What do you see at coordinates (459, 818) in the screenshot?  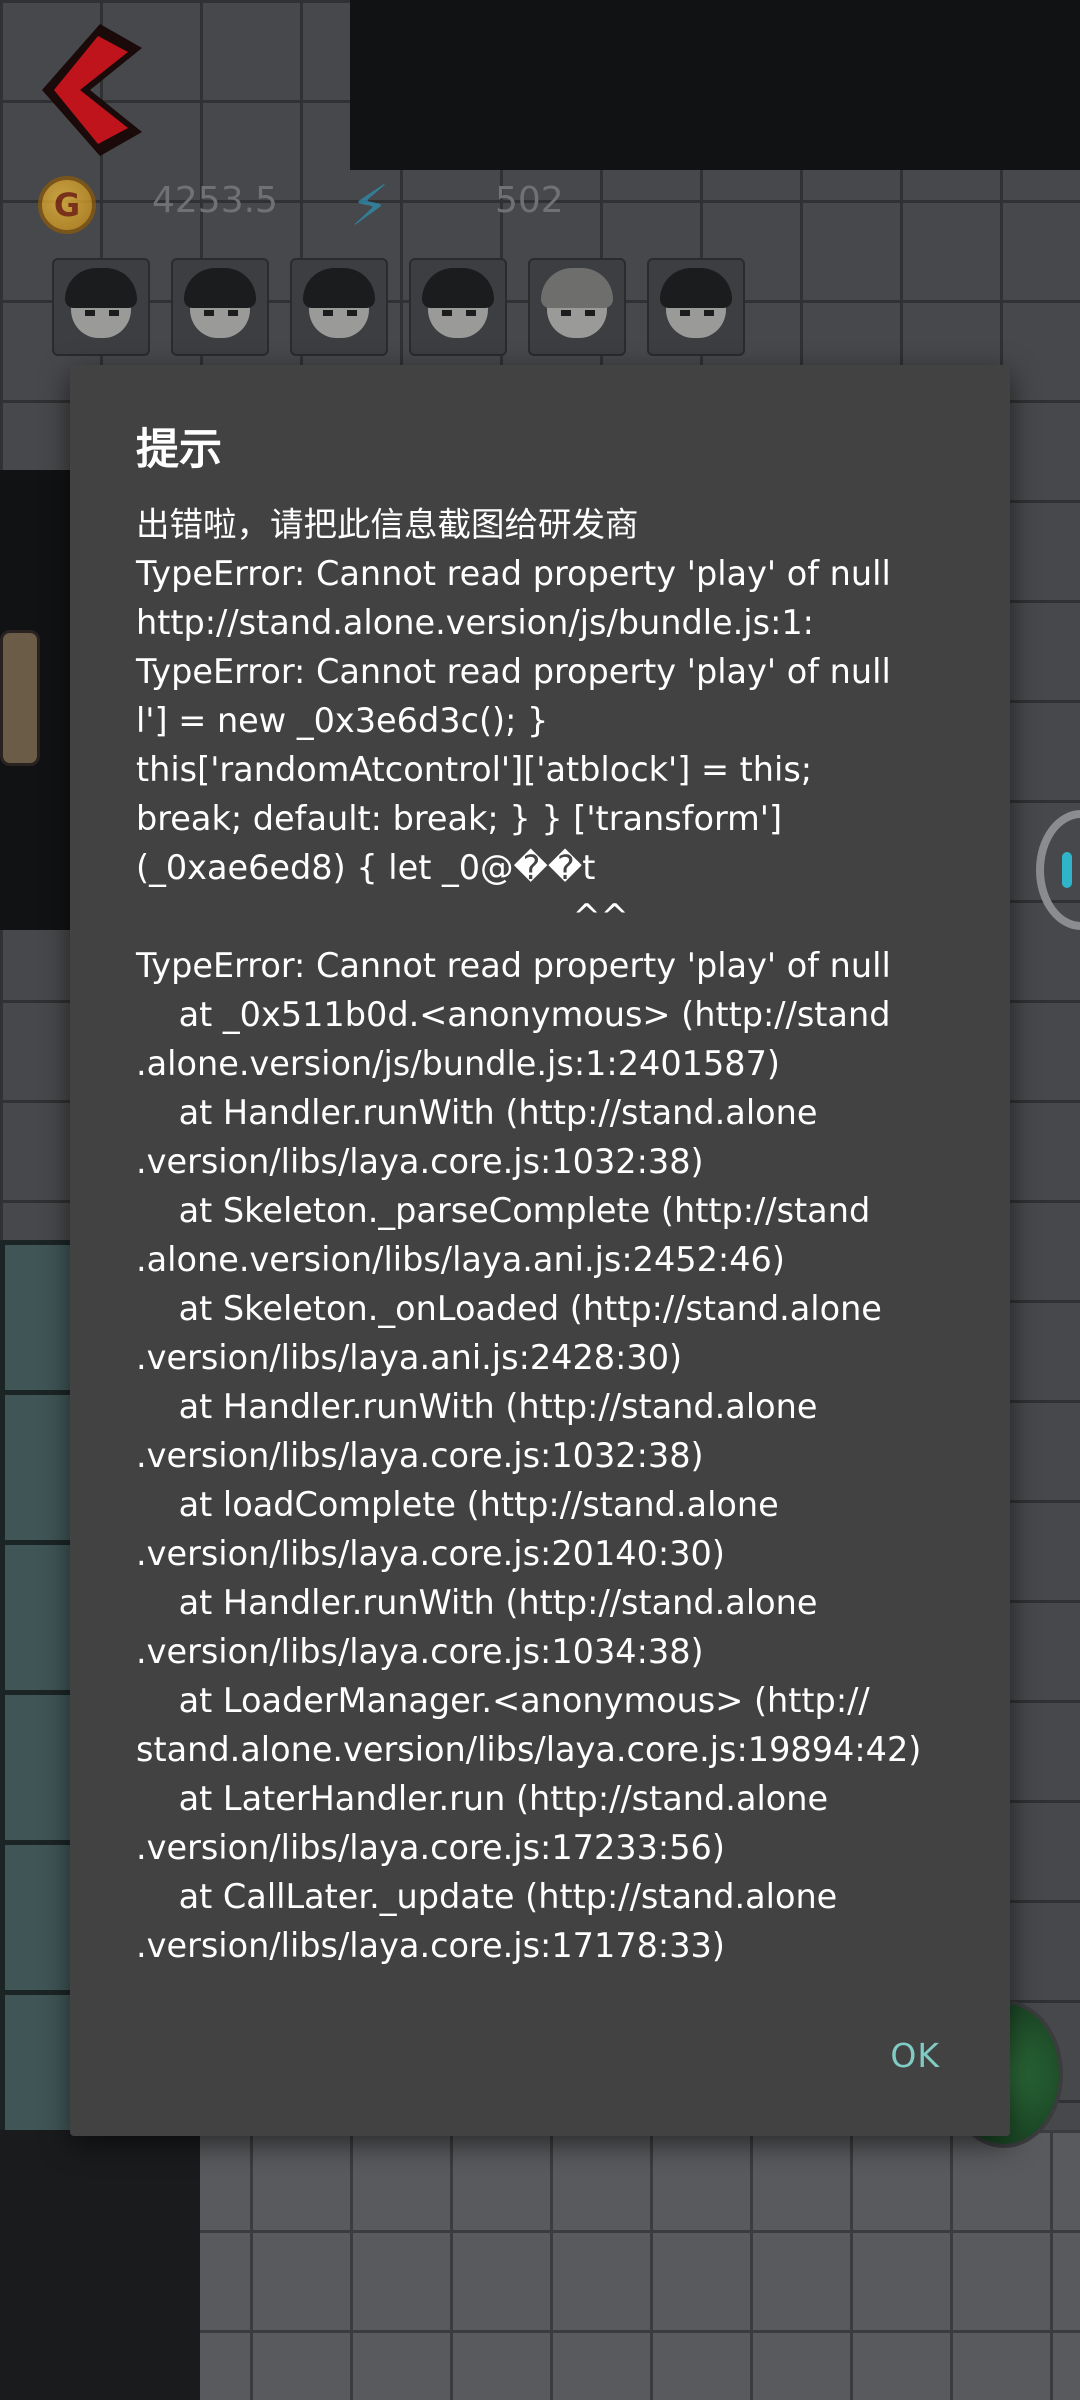 I see `dialog-message-line: break; default: break; } } ['transform']` at bounding box center [459, 818].